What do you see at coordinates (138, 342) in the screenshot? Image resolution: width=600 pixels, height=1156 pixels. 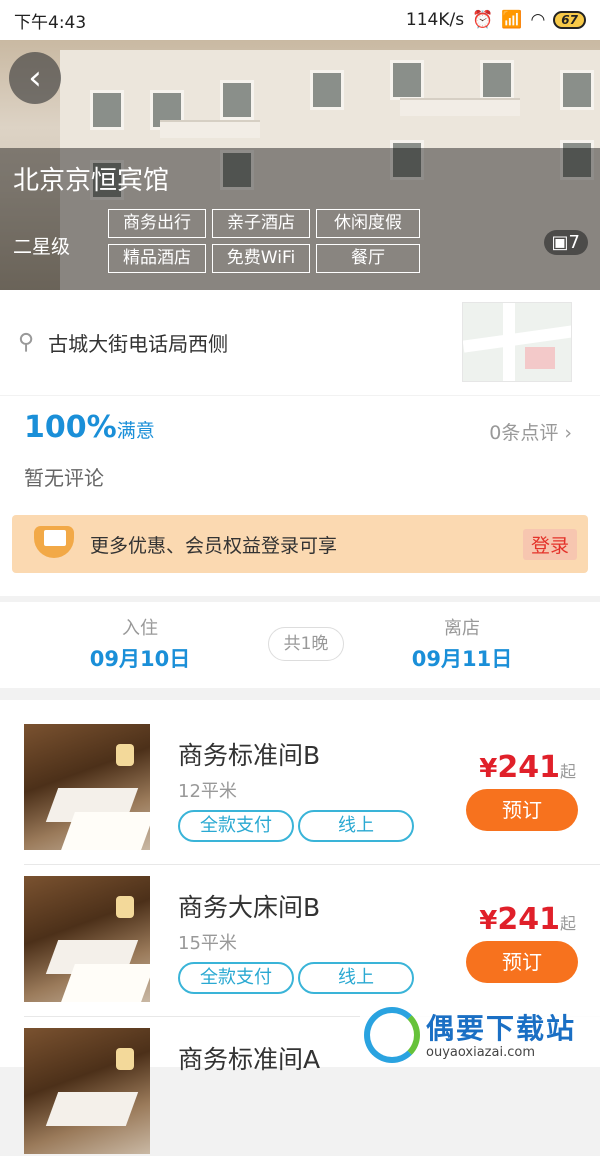 I see `address-text: 古城大街电话局西侧` at bounding box center [138, 342].